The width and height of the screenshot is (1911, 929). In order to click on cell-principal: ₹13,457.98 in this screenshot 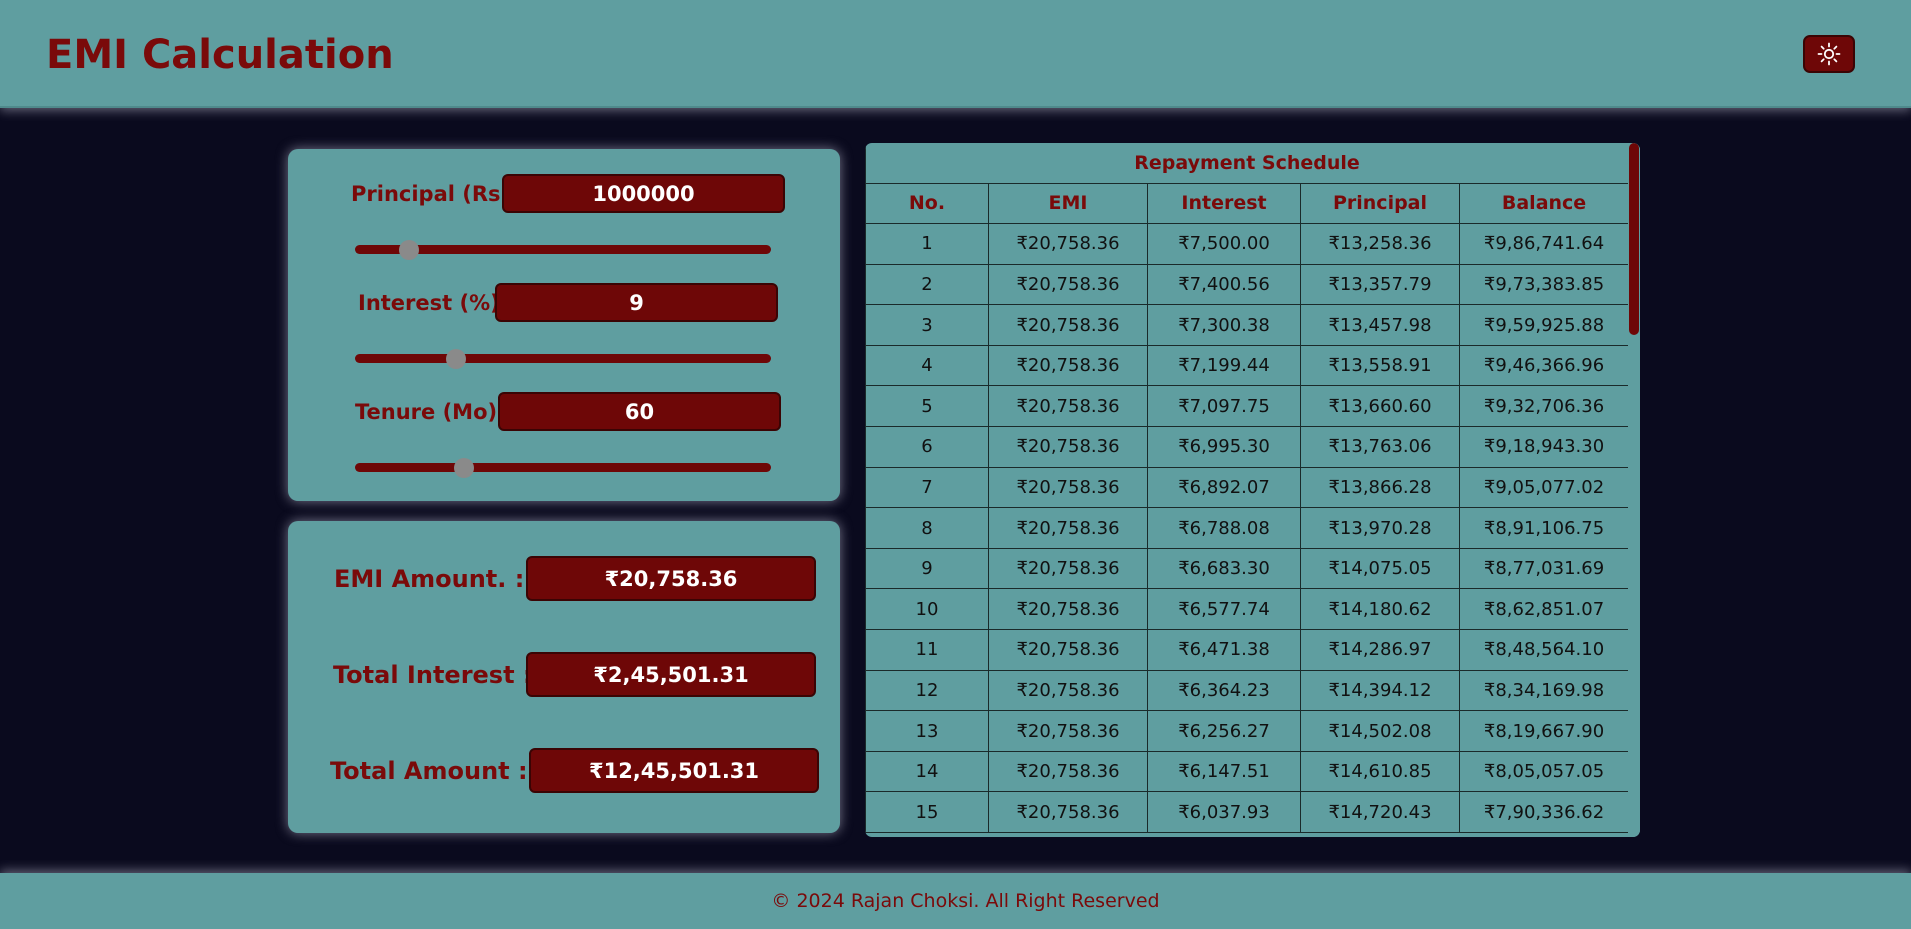, I will do `click(1380, 325)`.